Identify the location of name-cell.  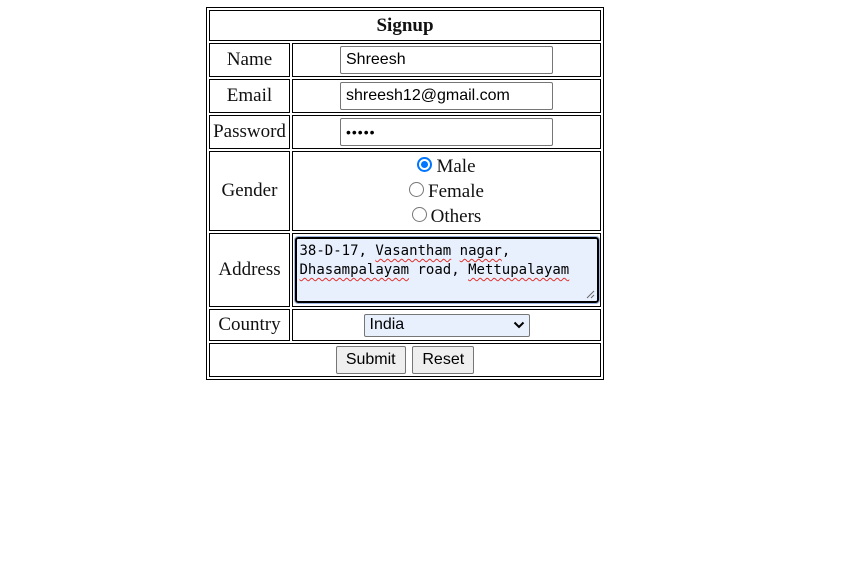
(446, 60).